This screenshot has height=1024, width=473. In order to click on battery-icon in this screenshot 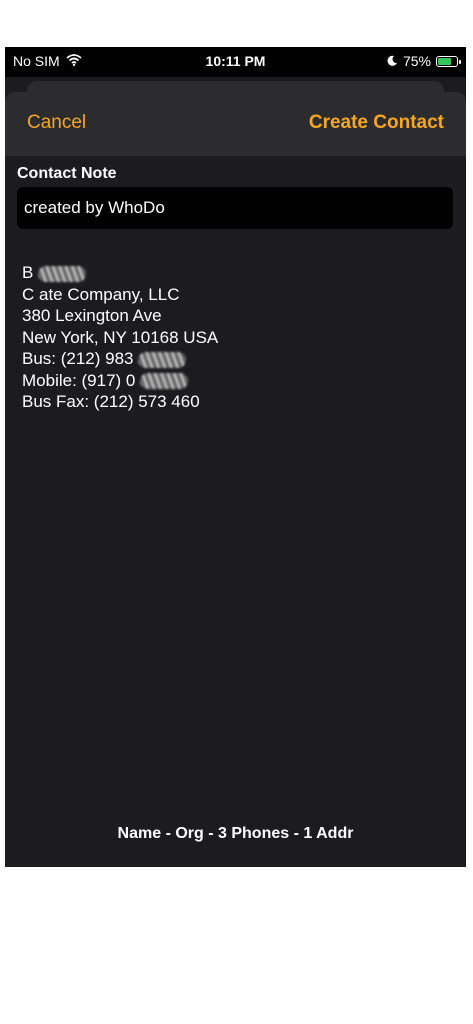, I will do `click(448, 61)`.